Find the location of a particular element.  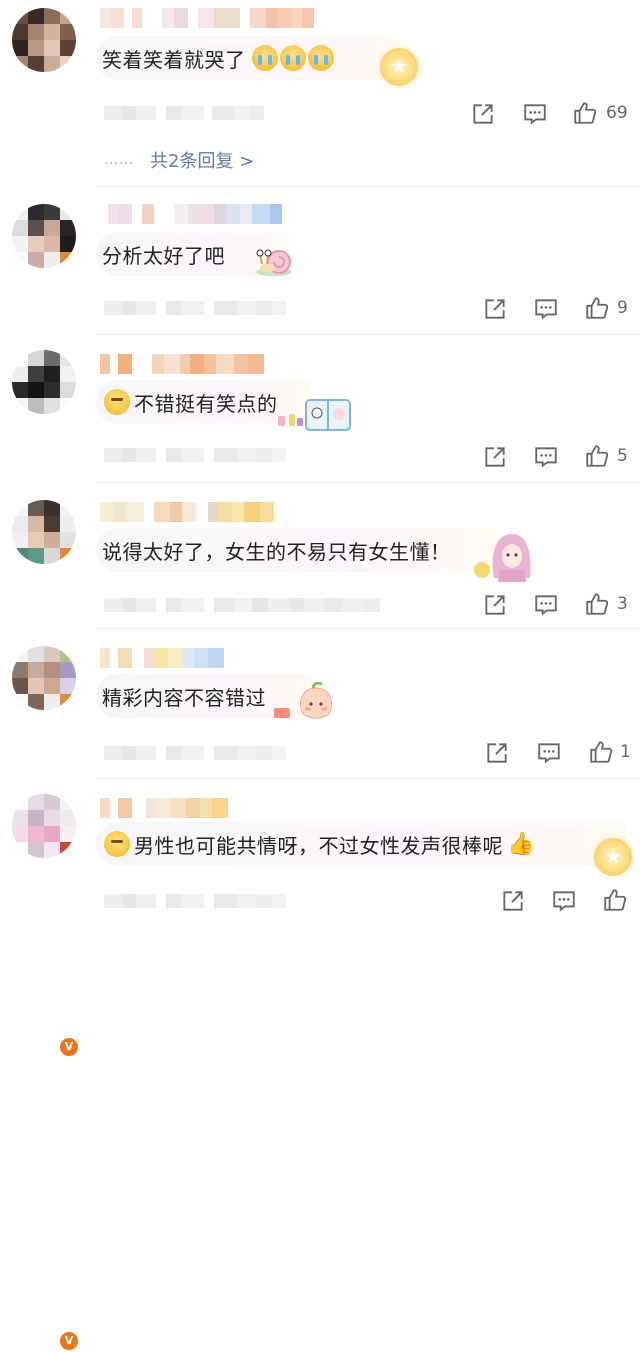

like-count: 3 is located at coordinates (622, 604).